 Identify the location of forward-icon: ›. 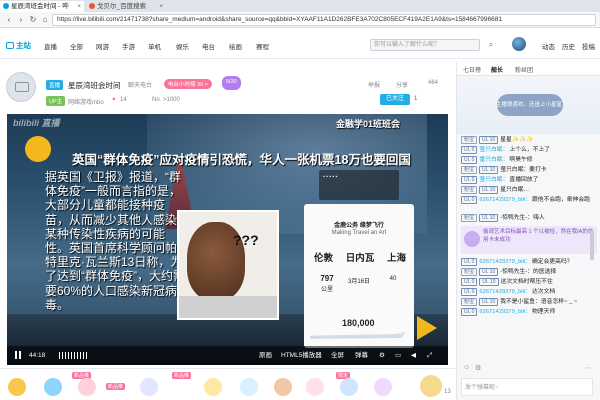
(21, 20).